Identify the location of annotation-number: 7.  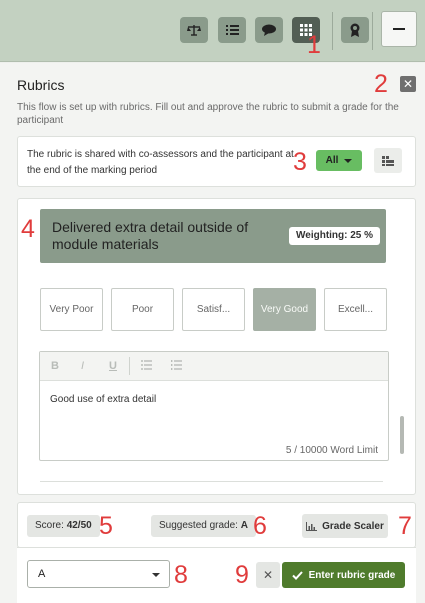
(405, 526).